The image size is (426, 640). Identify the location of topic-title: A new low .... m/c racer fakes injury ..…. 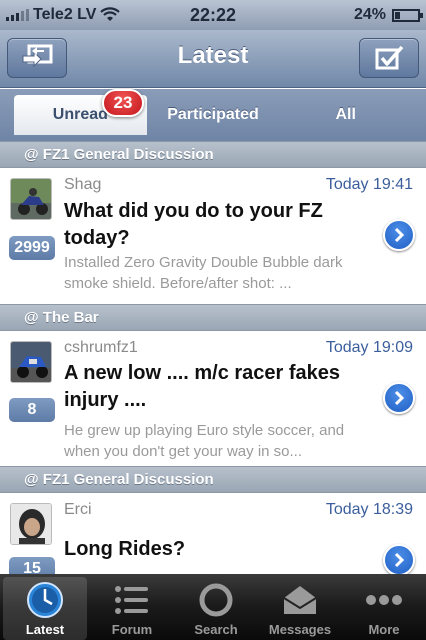
(202, 386).